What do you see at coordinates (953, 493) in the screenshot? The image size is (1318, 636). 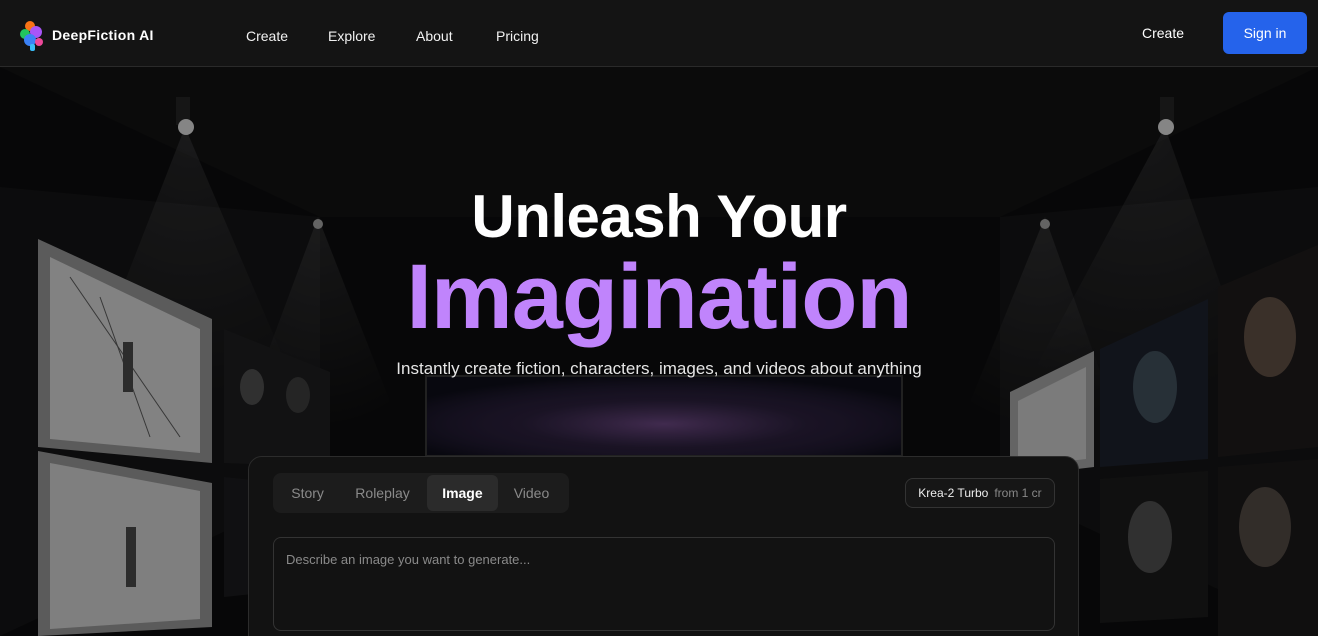 I see `model-name: Krea-2 Turbo` at bounding box center [953, 493].